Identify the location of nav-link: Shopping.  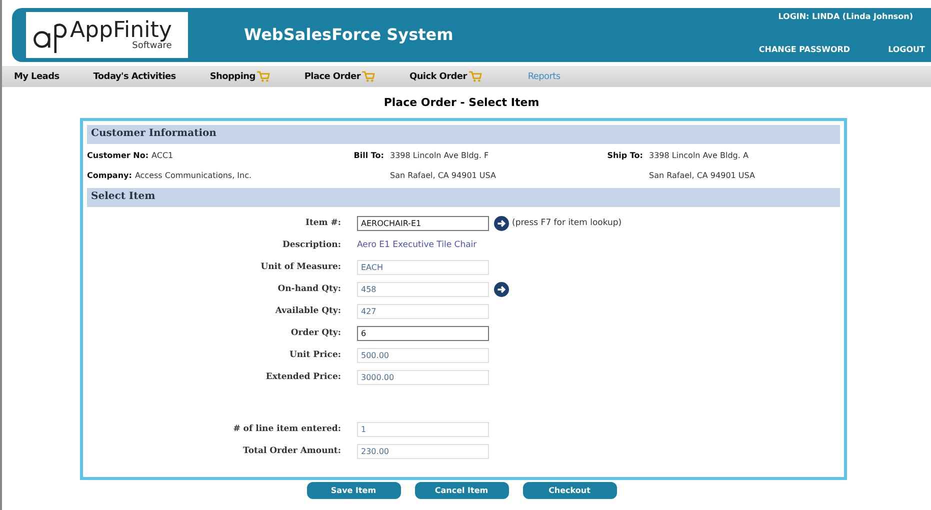
(240, 76).